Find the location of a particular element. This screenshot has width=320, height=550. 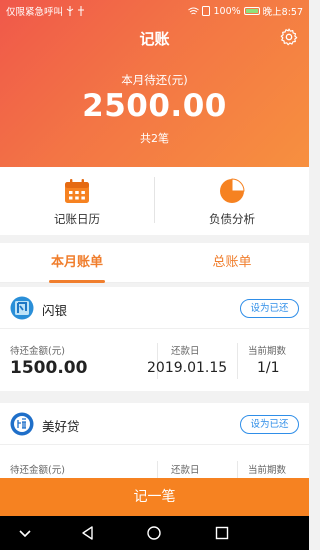

calendar-icon is located at coordinates (77, 191).